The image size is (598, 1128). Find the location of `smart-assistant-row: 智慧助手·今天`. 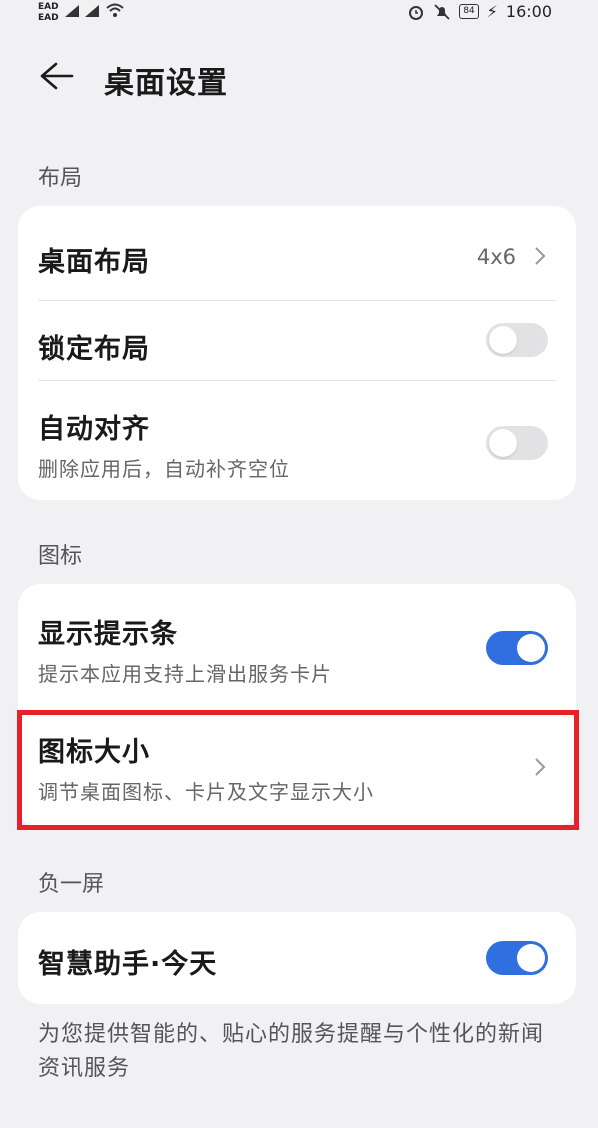

smart-assistant-row: 智慧助手·今天 is located at coordinates (297, 958).